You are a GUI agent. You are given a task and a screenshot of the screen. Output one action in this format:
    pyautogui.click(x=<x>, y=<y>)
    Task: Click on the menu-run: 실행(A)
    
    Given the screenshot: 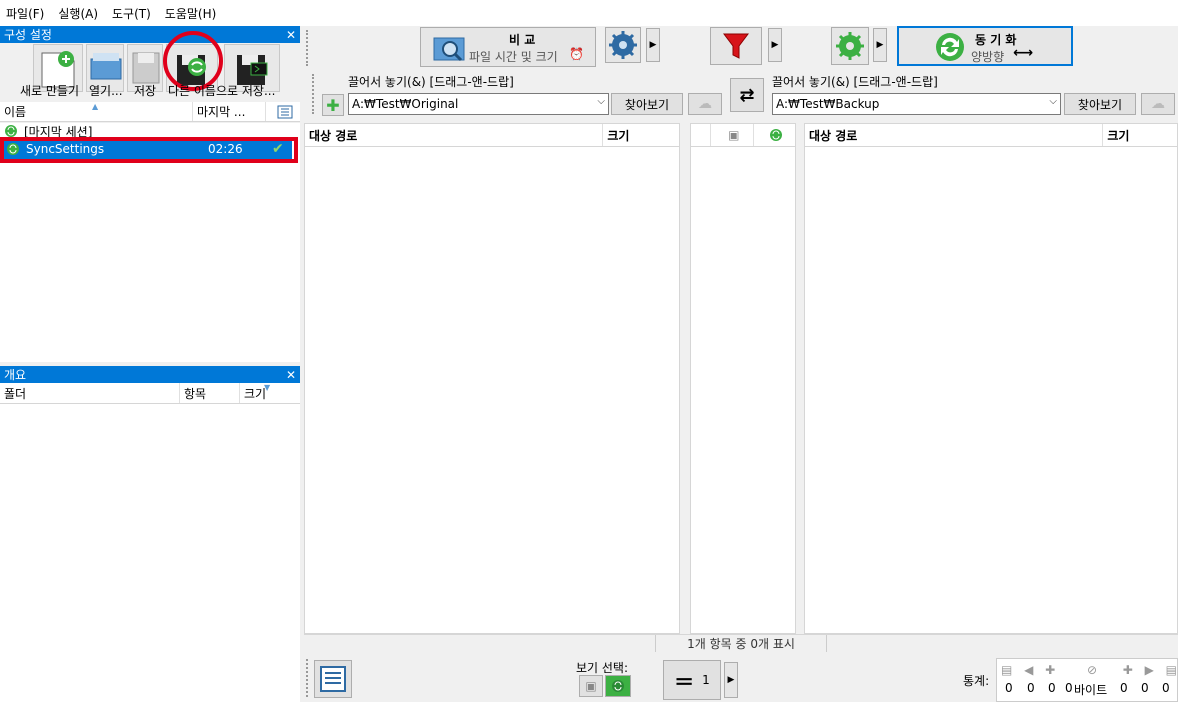 What is the action you would take?
    pyautogui.click(x=78, y=13)
    